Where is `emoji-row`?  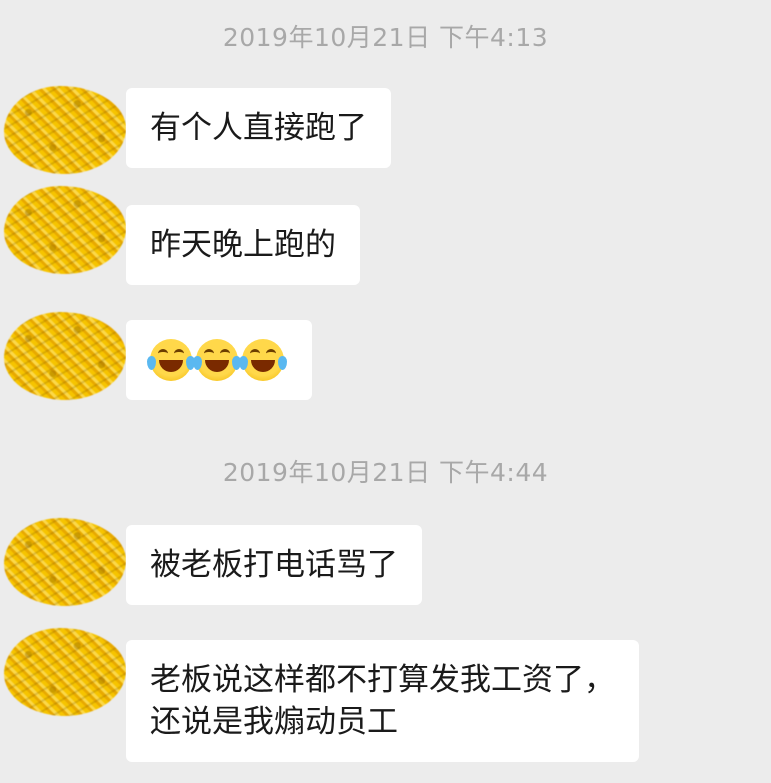
emoji-row is located at coordinates (217, 360).